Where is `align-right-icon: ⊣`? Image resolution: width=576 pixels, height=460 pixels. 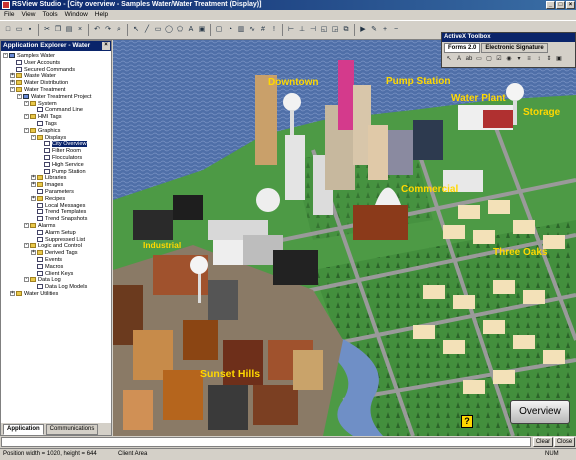
align-right-icon: ⊣ is located at coordinates (313, 30).